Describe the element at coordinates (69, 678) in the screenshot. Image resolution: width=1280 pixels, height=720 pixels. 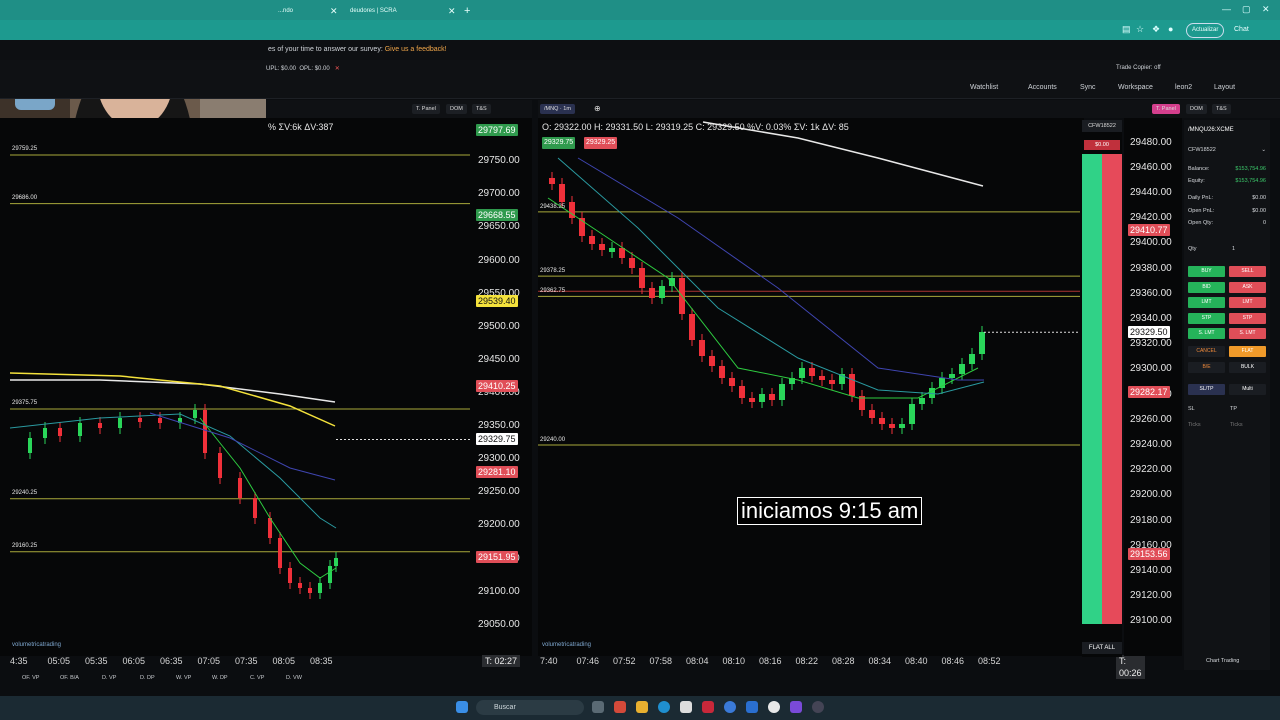
I see `study-tab: OF. B/A` at that location.